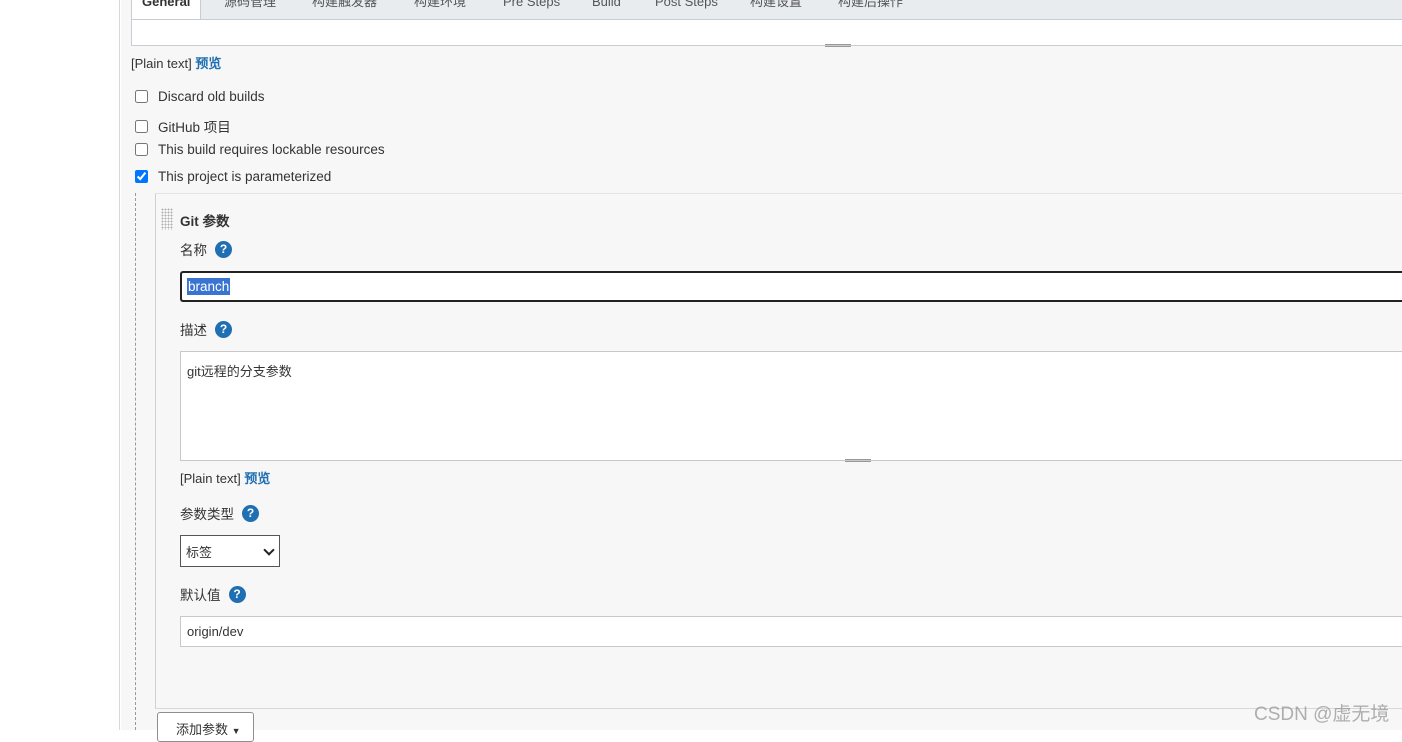  I want to click on desc-label-text: 描述, so click(193, 330).